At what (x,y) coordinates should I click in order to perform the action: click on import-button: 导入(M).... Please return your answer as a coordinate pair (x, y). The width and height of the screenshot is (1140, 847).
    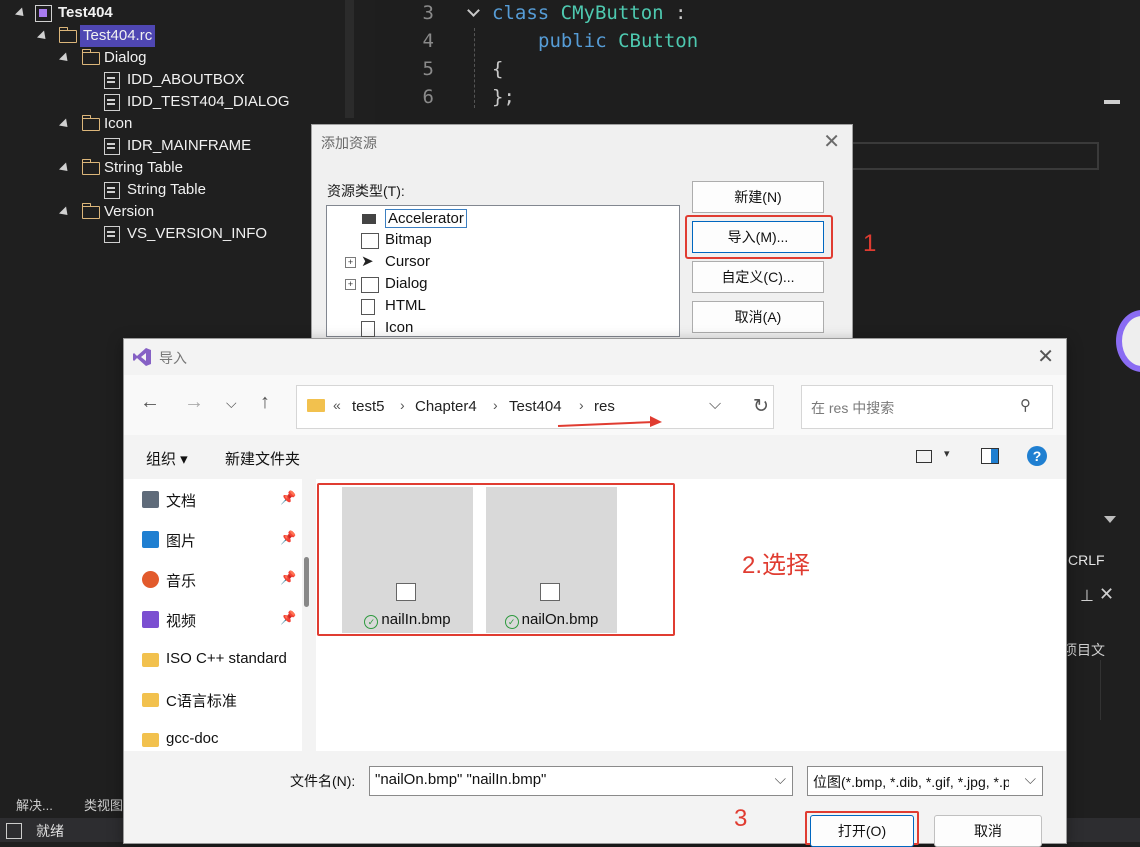
    Looking at the image, I should click on (758, 237).